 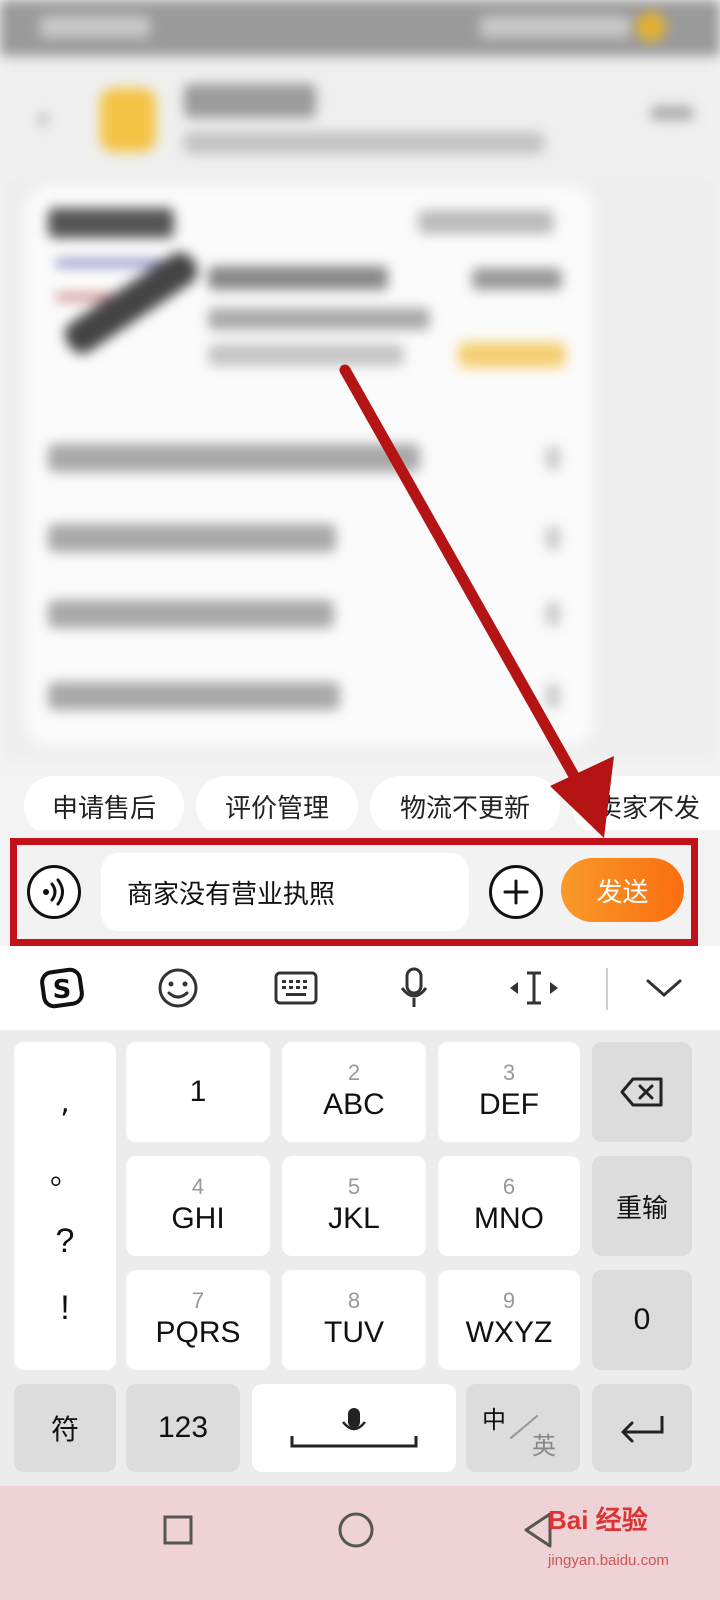 What do you see at coordinates (104, 803) in the screenshot?
I see `quick-reply-chip: 申请售后` at bounding box center [104, 803].